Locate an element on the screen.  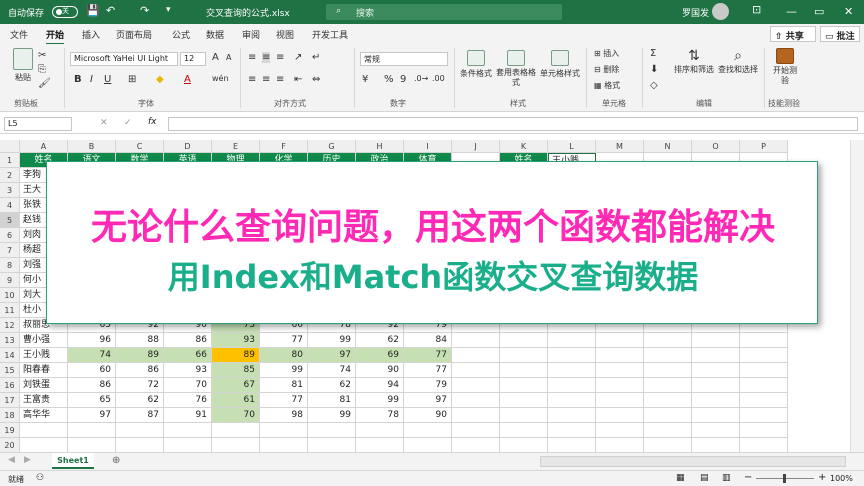
percent-button: % is located at coordinates (389, 79).